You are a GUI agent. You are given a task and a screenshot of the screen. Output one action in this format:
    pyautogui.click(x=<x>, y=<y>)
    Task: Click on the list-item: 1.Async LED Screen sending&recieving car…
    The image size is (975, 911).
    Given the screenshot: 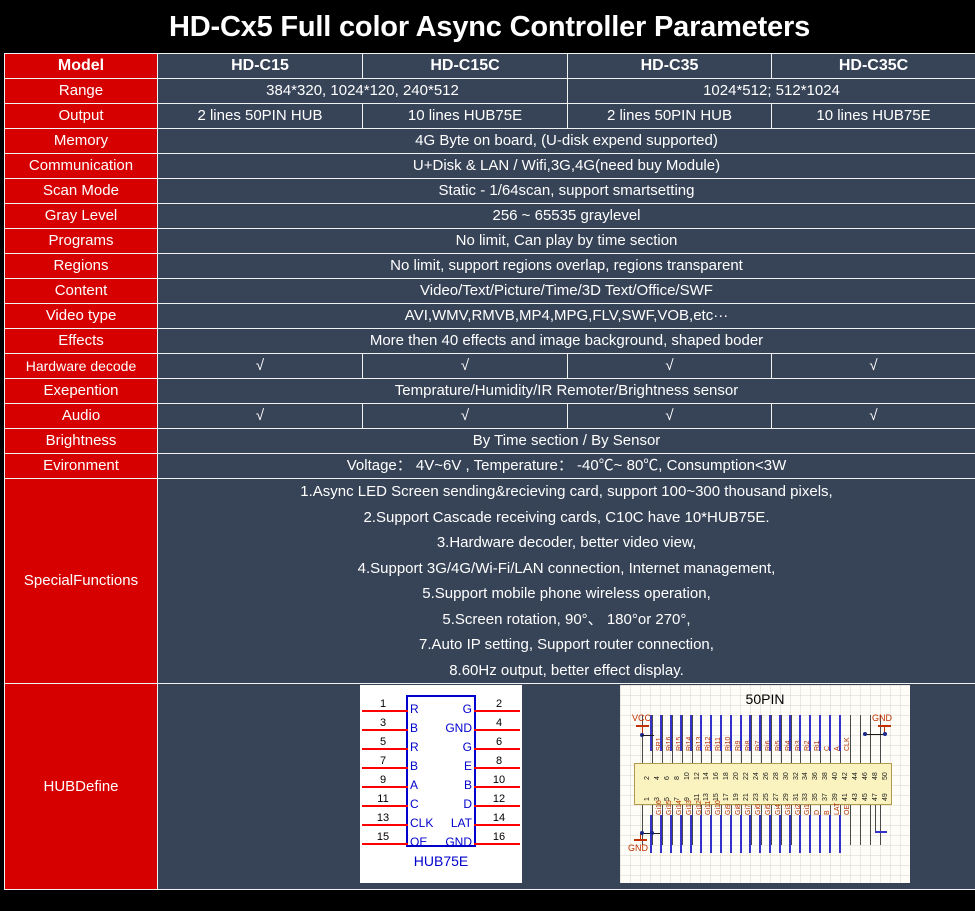 What is the action you would take?
    pyautogui.click(x=566, y=491)
    